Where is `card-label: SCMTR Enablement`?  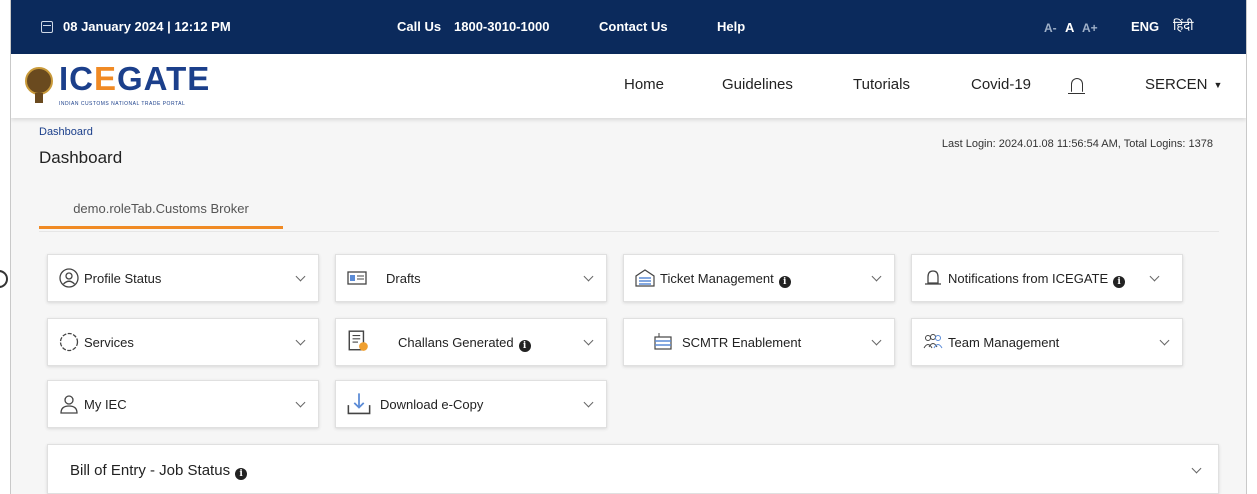 card-label: SCMTR Enablement is located at coordinates (742, 342).